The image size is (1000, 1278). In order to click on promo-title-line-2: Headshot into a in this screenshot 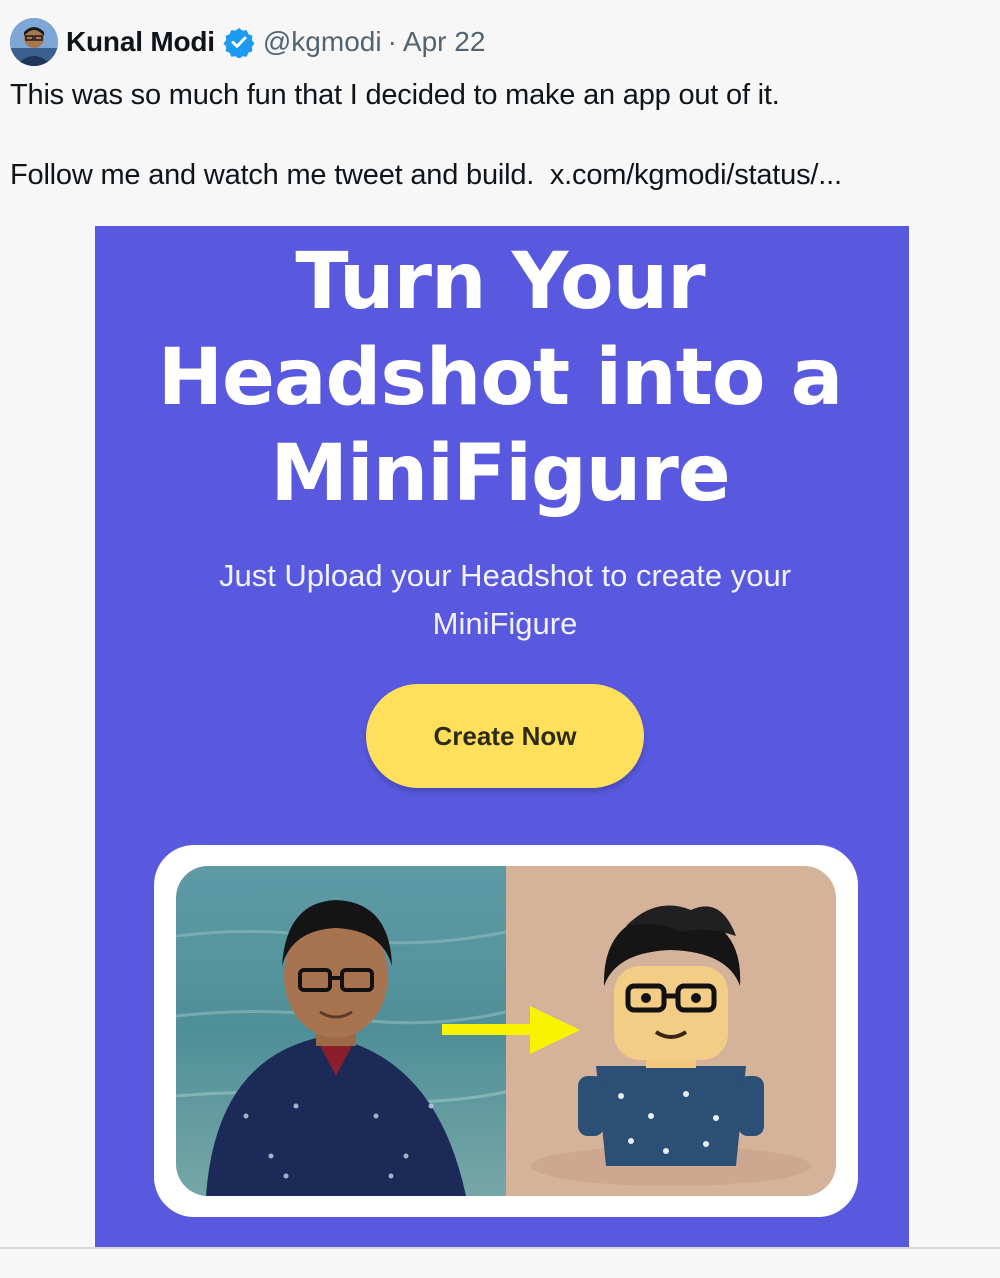, I will do `click(500, 378)`.